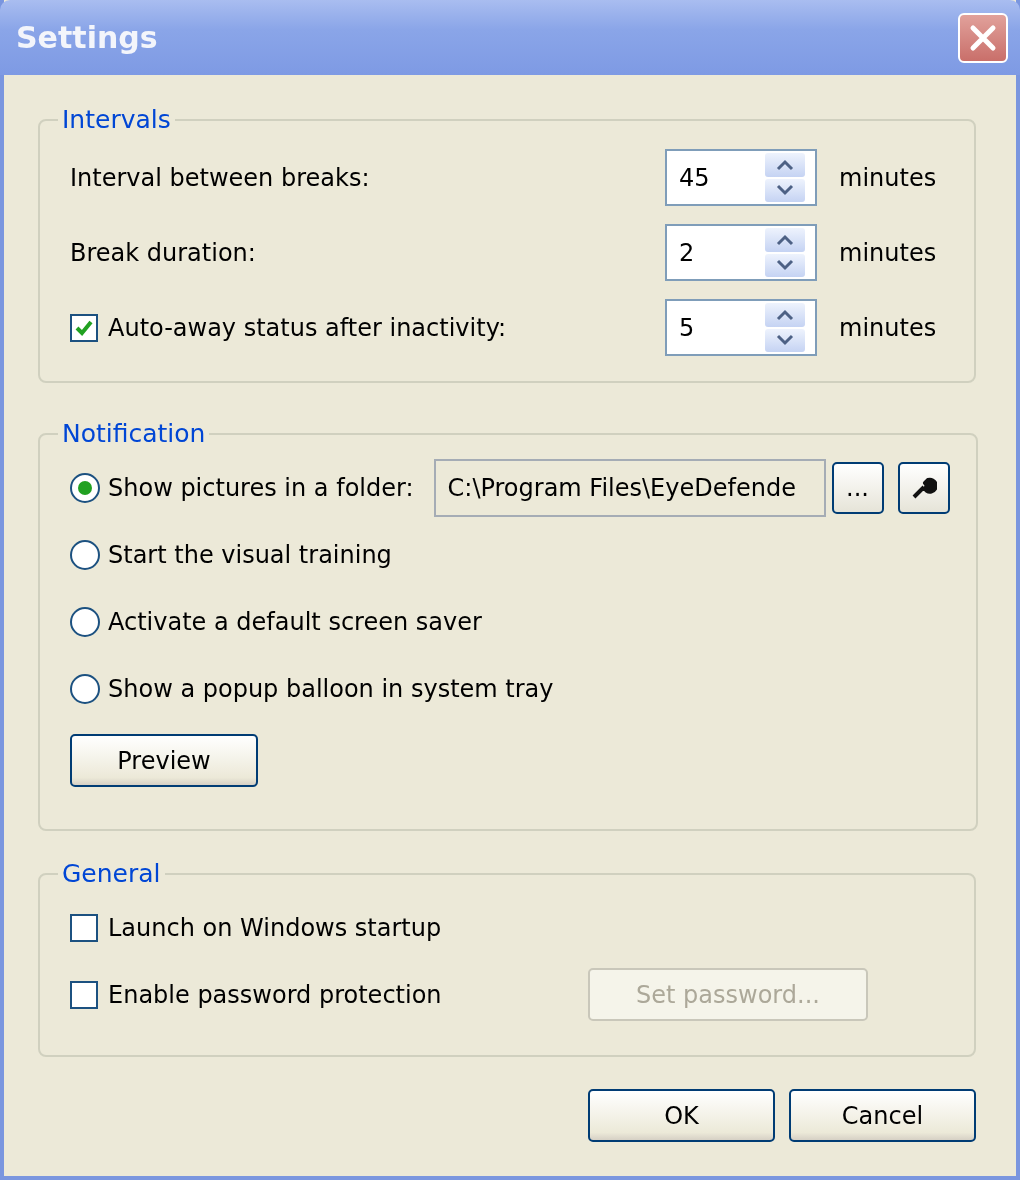 The image size is (1020, 1180). What do you see at coordinates (163, 252) in the screenshot?
I see `field-label: Break duration:` at bounding box center [163, 252].